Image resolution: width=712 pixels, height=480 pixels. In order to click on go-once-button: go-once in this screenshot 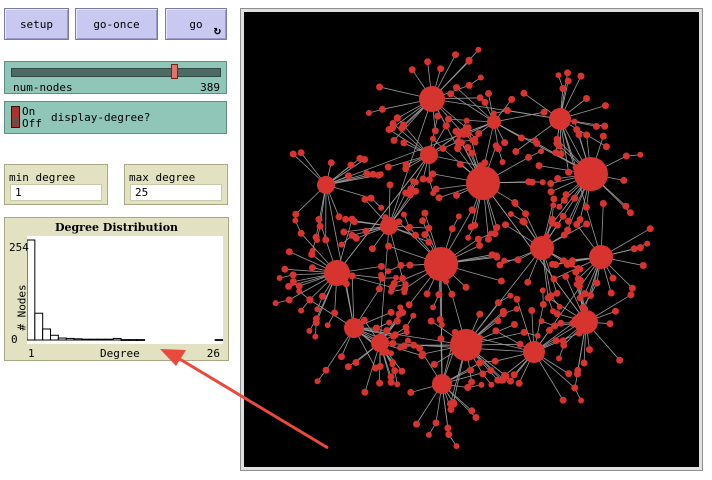, I will do `click(116, 24)`.